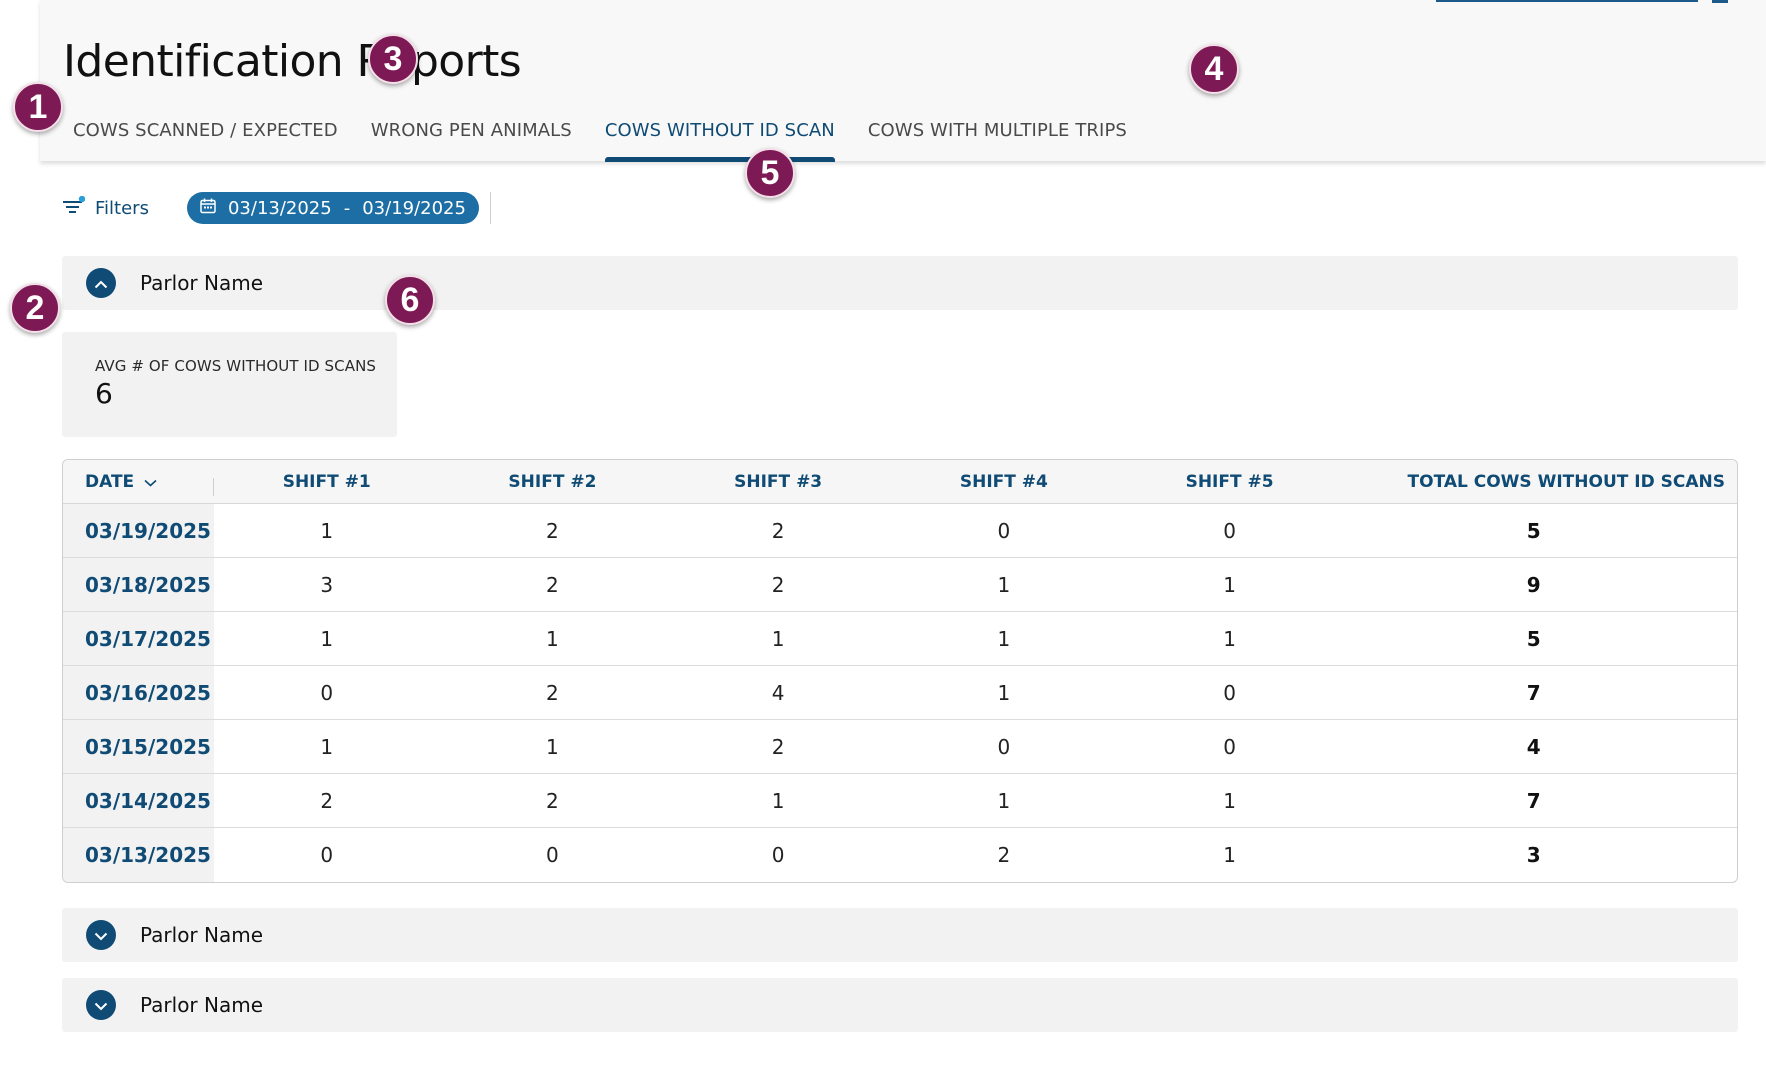  I want to click on row-date-link: 03/13/2025, so click(138, 855).